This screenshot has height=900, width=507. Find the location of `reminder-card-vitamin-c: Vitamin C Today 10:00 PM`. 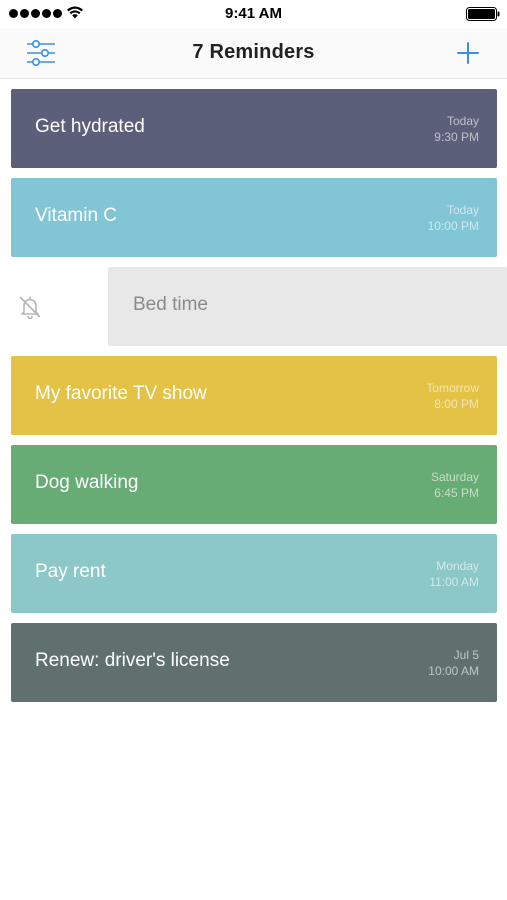

reminder-card-vitamin-c: Vitamin C Today 10:00 PM is located at coordinates (254, 217).